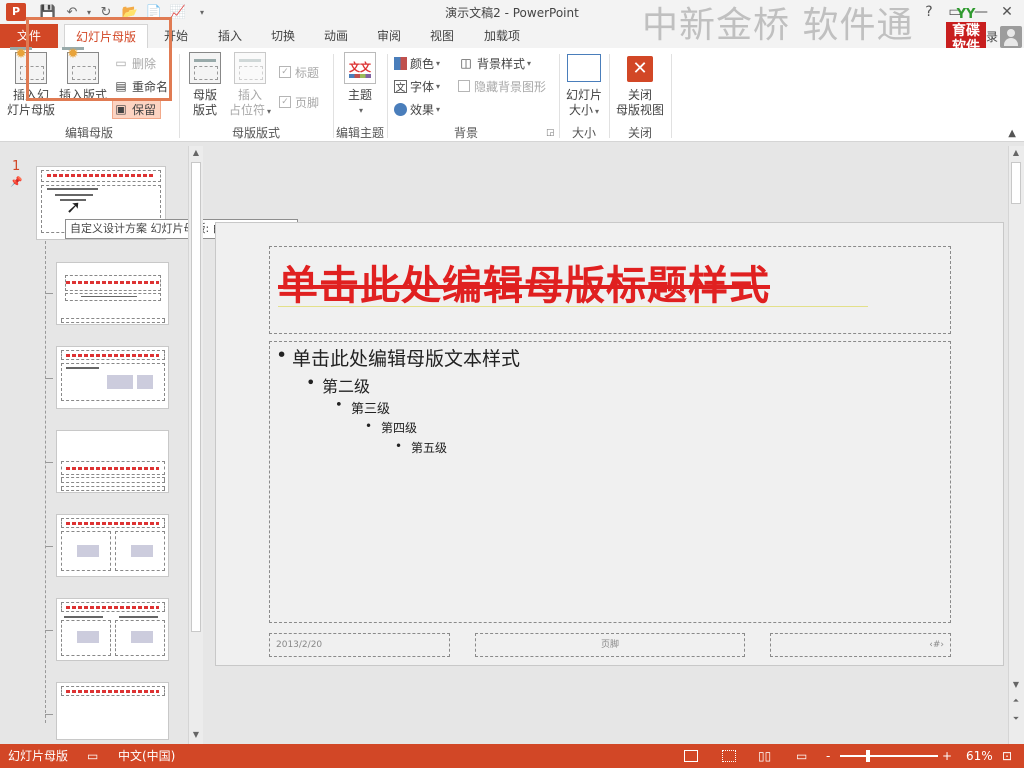  What do you see at coordinates (389, 36) in the screenshot?
I see `tab-review: 审阅` at bounding box center [389, 36].